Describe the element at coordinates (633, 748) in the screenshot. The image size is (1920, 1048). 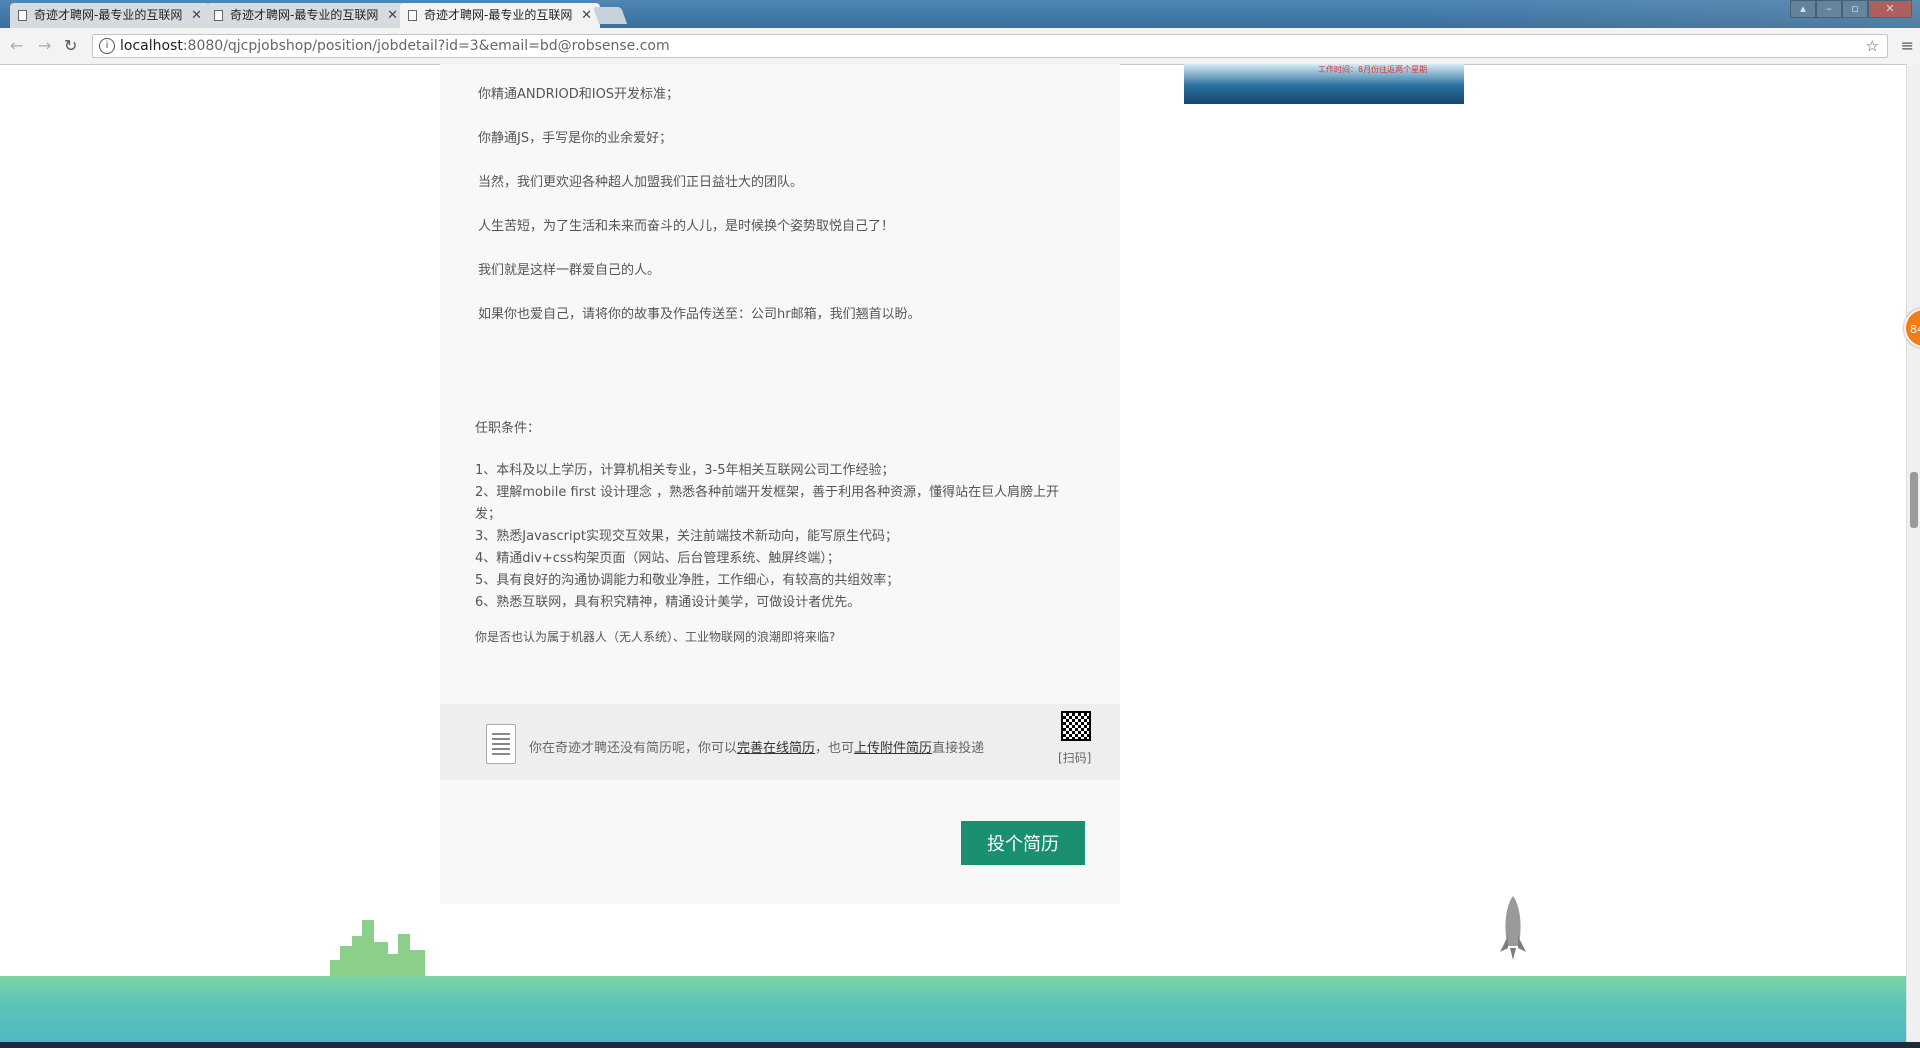
I see `resume-prefix: 你在奇迹才聘还没有简历呢，你可以` at that location.